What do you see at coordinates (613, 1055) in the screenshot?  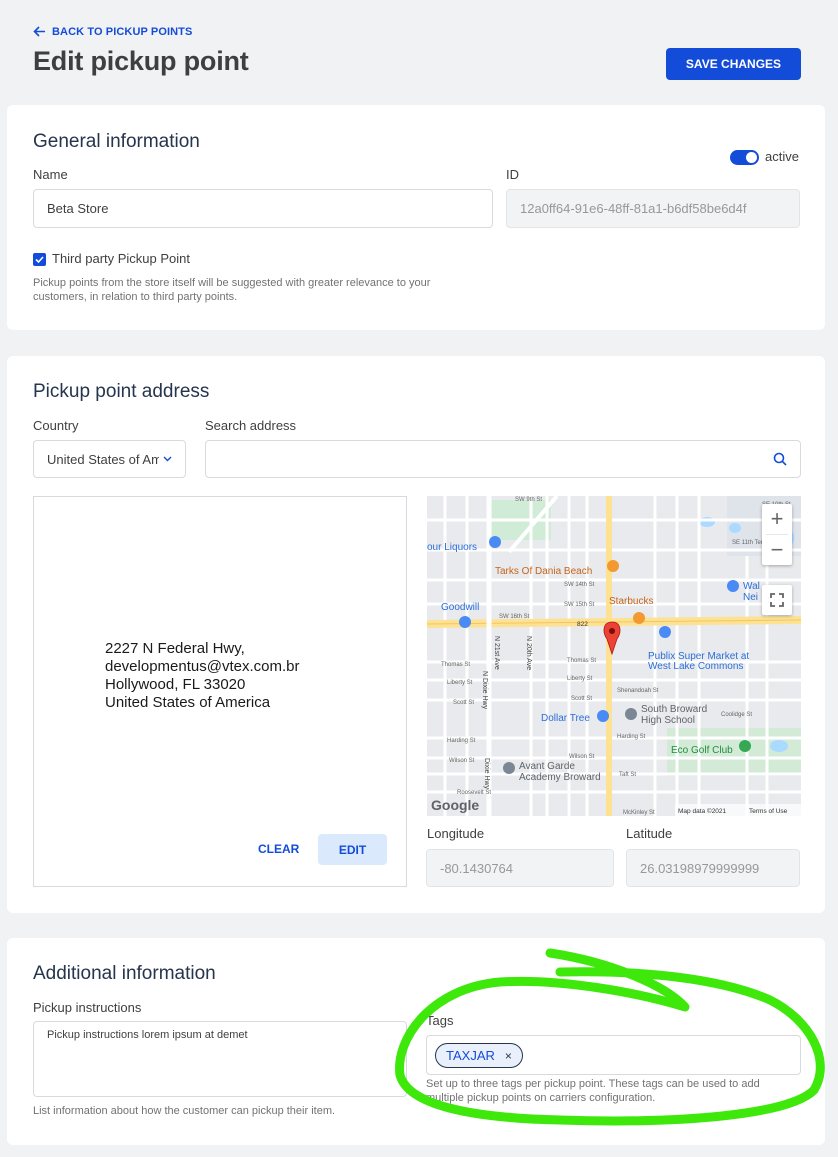 I see `tags-input: TAXJAR ×` at bounding box center [613, 1055].